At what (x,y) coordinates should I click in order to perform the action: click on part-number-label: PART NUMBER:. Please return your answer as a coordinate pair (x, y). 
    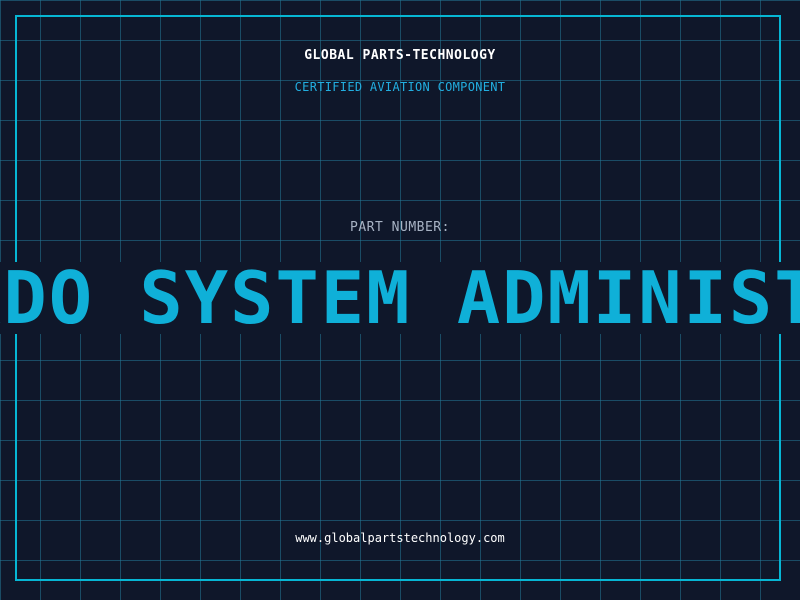
    Looking at the image, I should click on (400, 227).